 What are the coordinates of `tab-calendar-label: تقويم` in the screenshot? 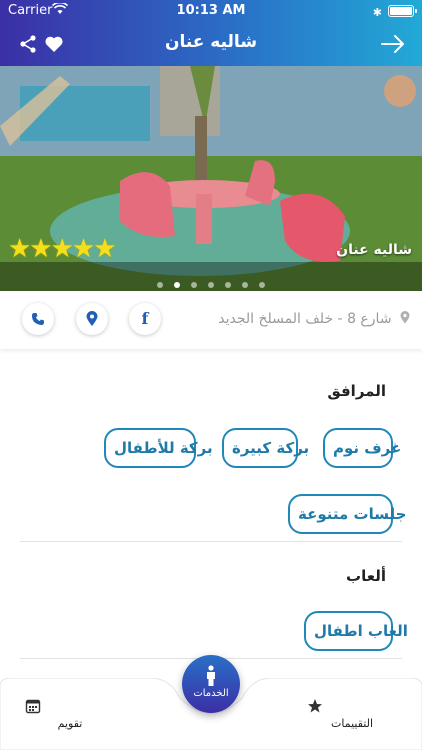 It's located at (70, 723).